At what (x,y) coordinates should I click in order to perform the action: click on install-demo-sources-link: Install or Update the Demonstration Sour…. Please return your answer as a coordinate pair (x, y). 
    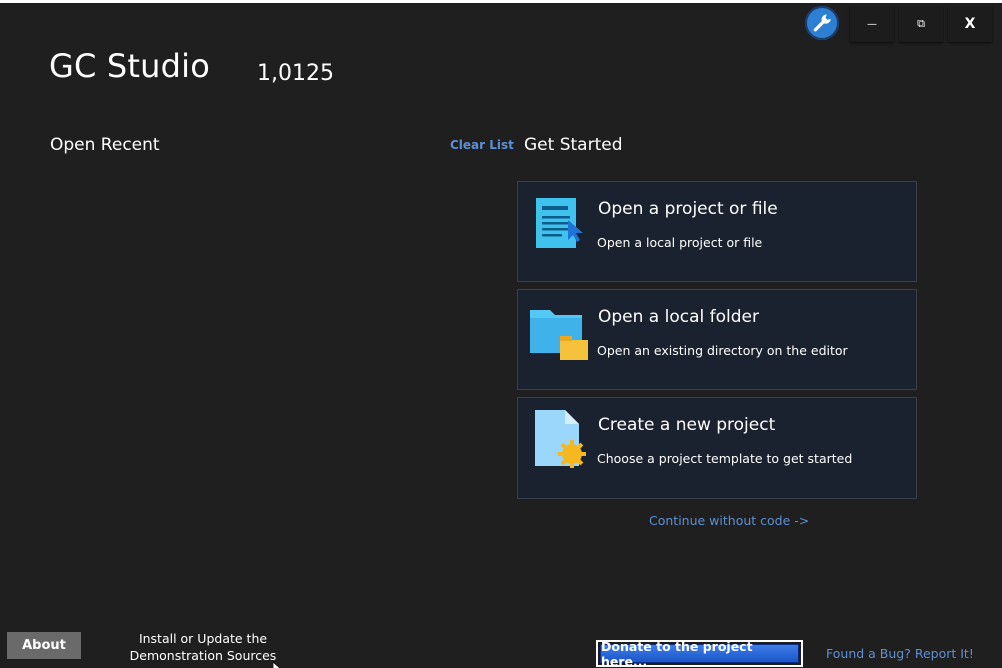
    Looking at the image, I should click on (203, 647).